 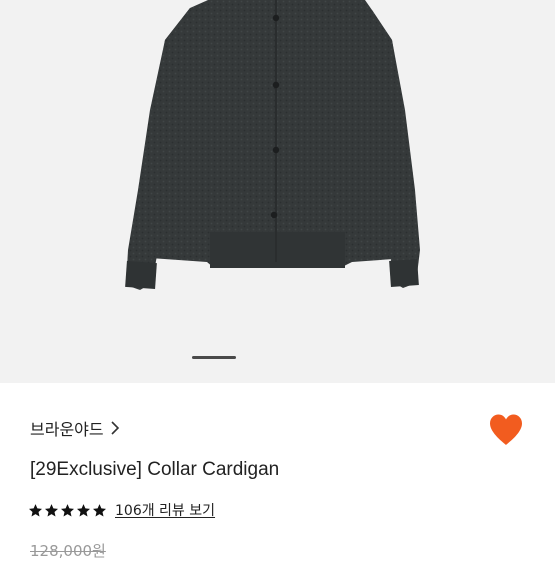 I want to click on gallery-indicator-thumb, so click(x=214, y=357).